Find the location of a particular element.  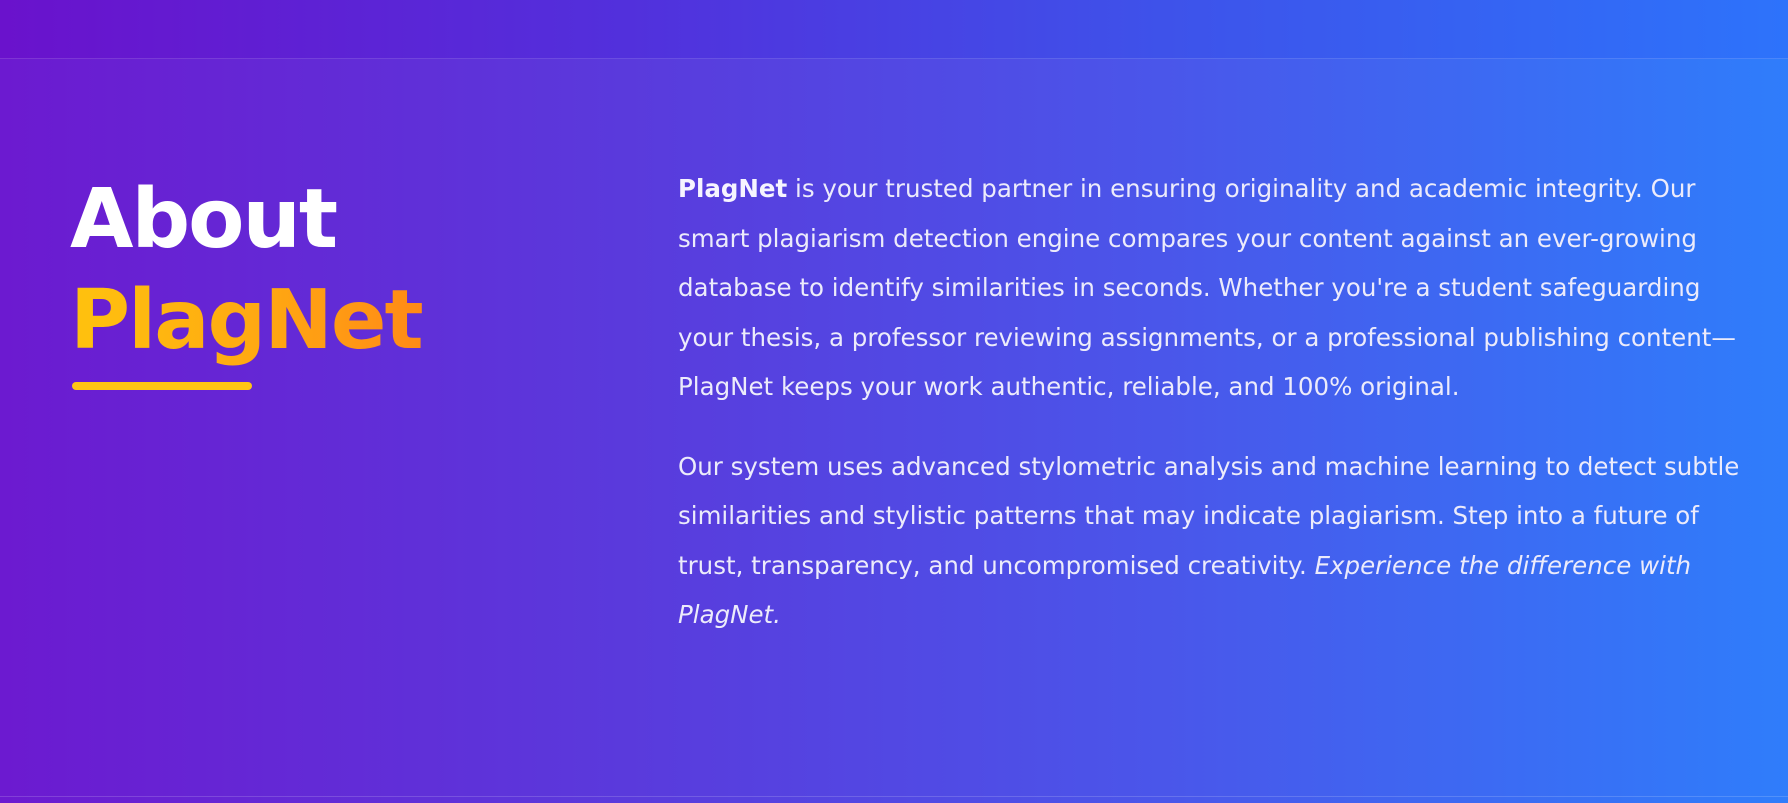

section-bottom-divider is located at coordinates (894, 796).